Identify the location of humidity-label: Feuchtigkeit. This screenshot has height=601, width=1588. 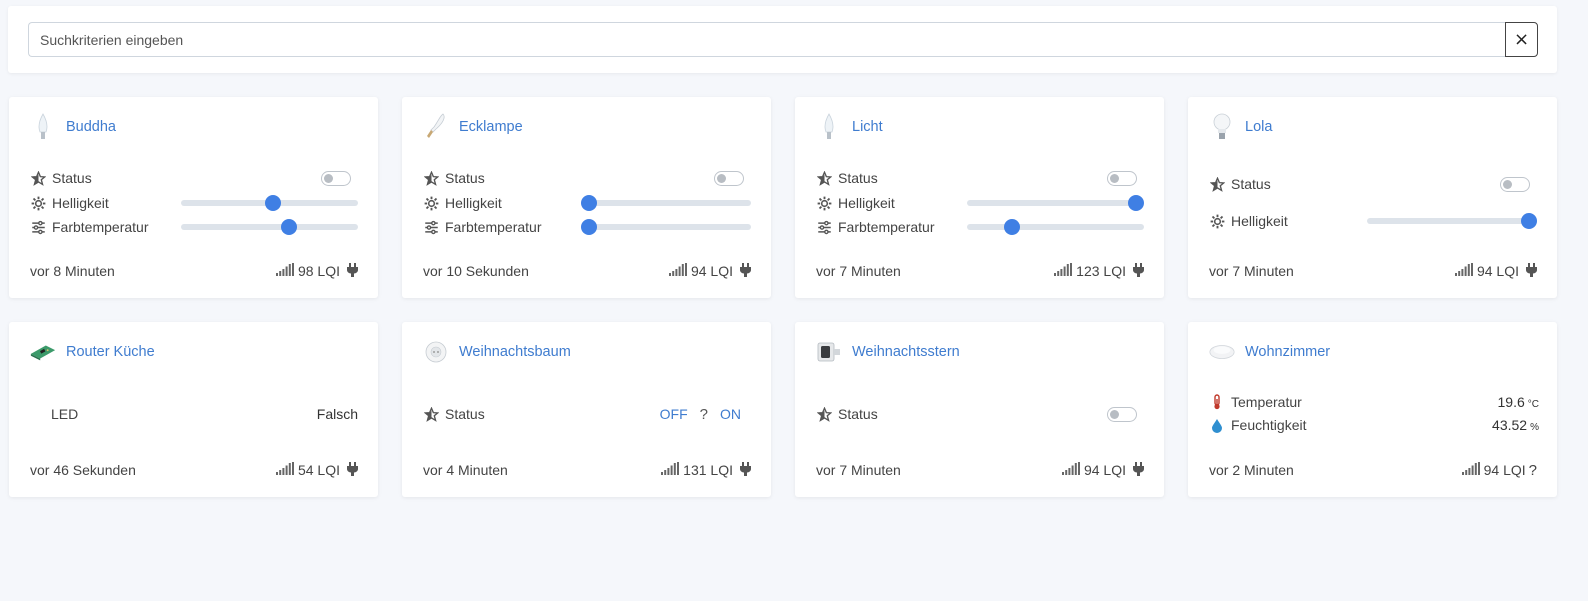
(1269, 425).